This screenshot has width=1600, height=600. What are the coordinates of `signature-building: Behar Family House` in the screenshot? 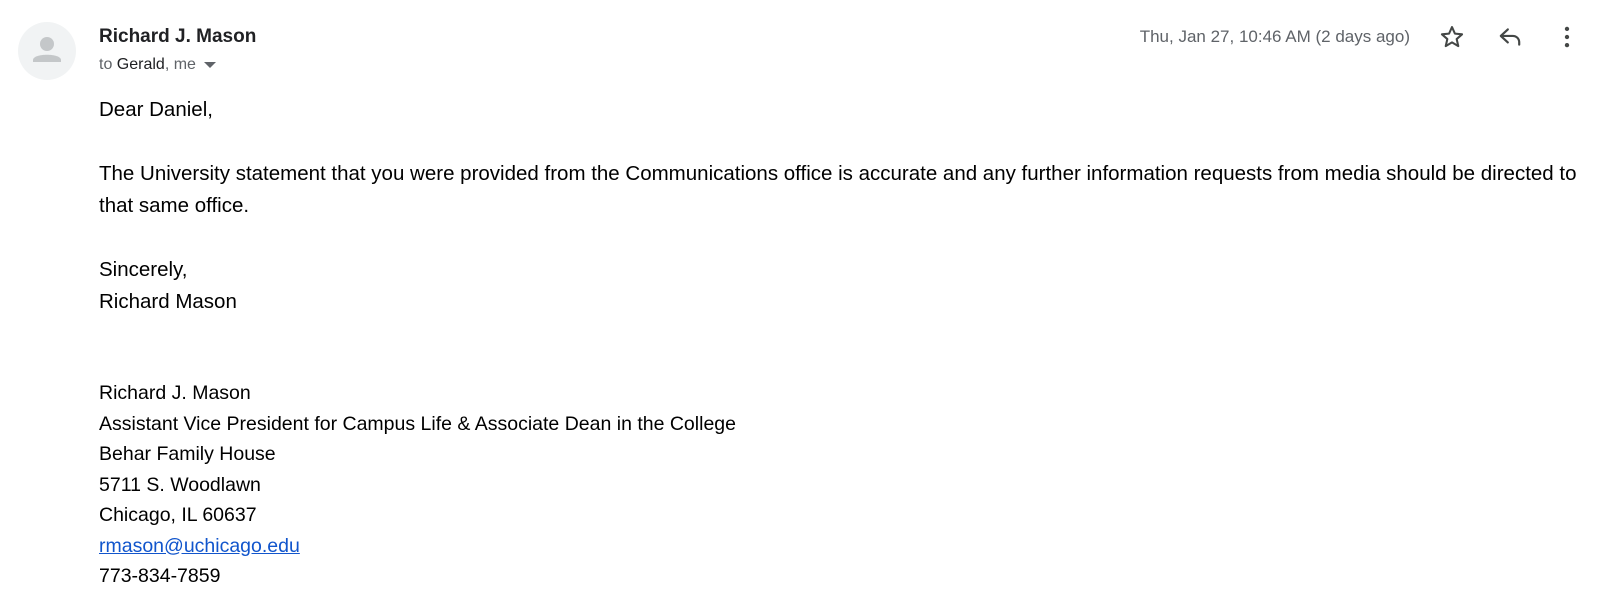 It's located at (187, 454).